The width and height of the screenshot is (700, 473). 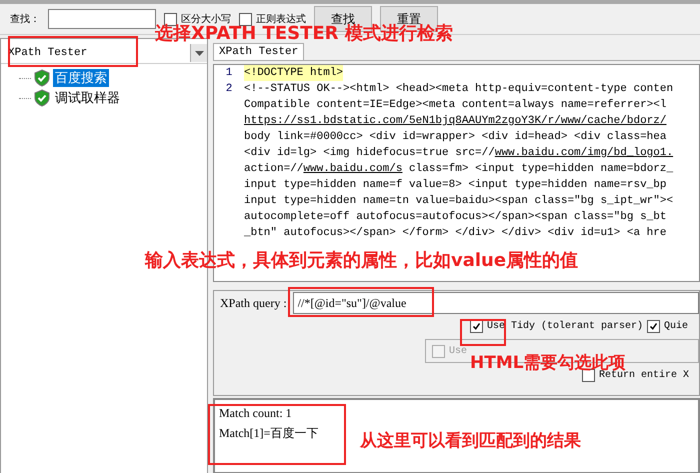 What do you see at coordinates (565, 326) in the screenshot?
I see `checkbox-label: Use Tidy (tolerant parser)` at bounding box center [565, 326].